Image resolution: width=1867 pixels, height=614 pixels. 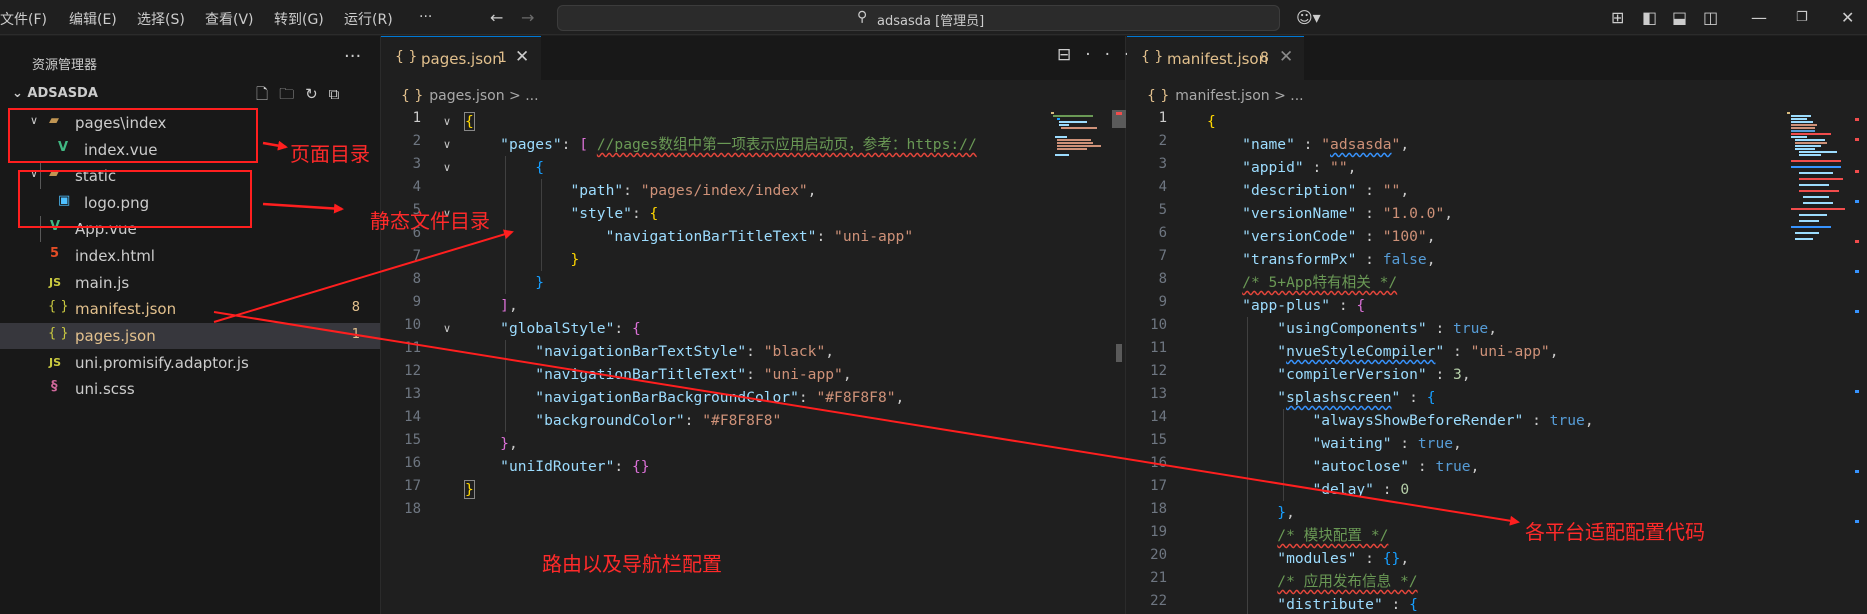 What do you see at coordinates (862, 17) in the screenshot?
I see `search-icon: ⚲` at bounding box center [862, 17].